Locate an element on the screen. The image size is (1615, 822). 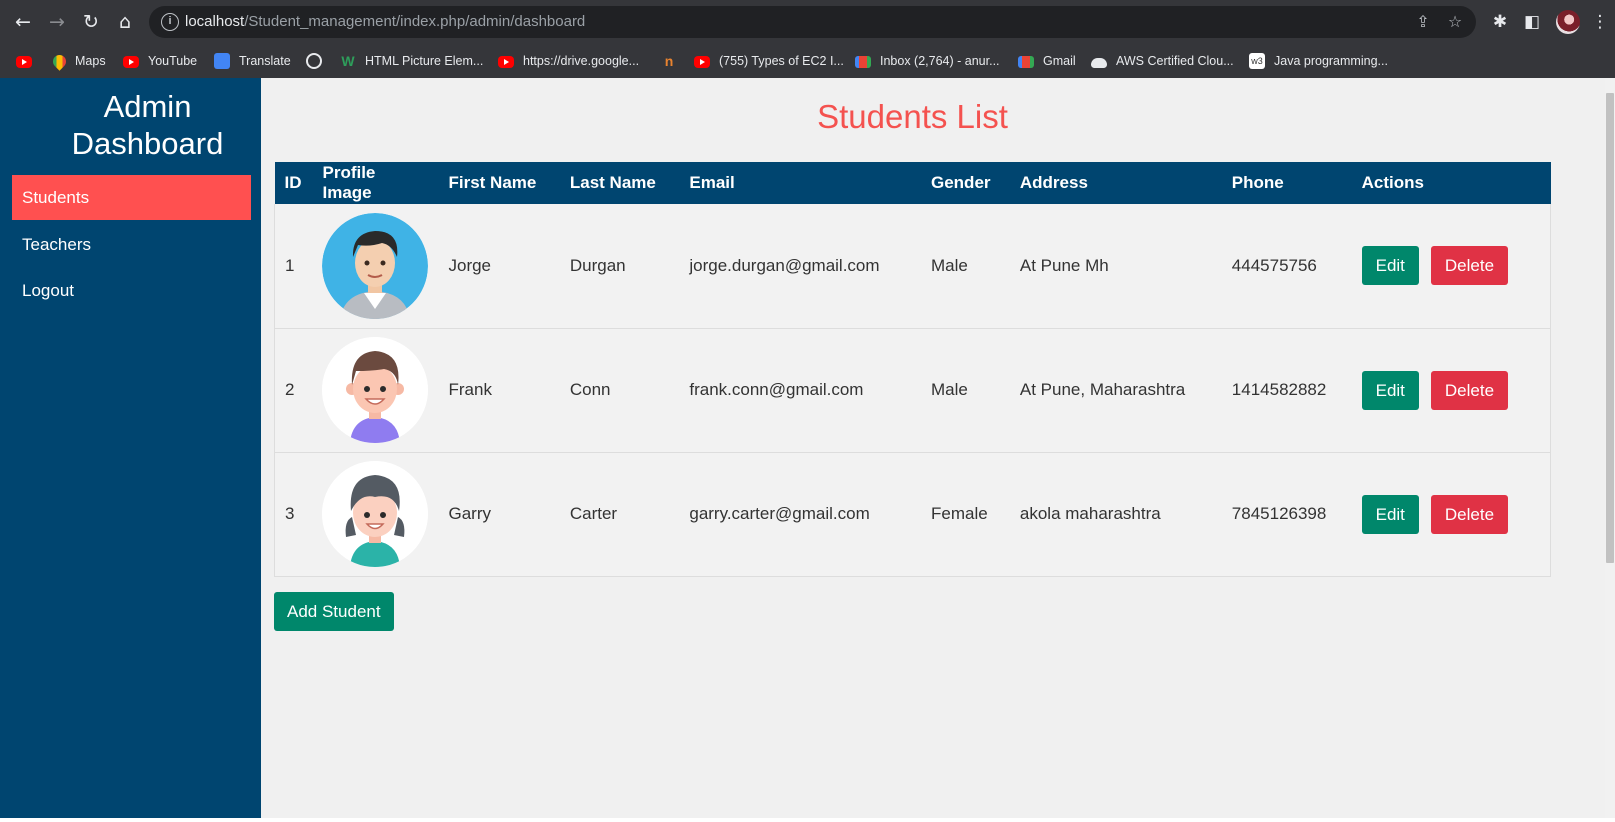
cell-id: 1 is located at coordinates (293, 266).